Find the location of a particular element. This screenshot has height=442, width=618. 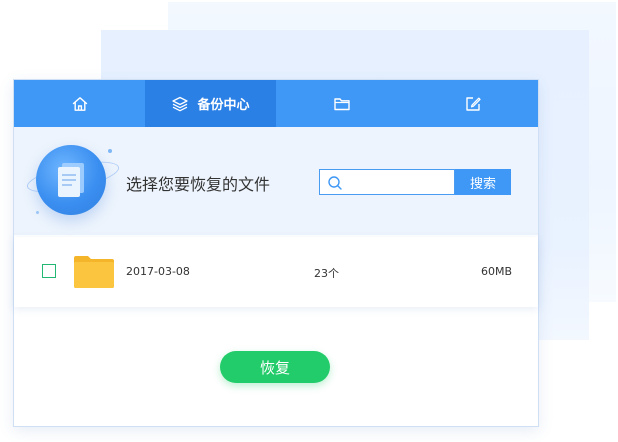

tab-home is located at coordinates (79, 103).